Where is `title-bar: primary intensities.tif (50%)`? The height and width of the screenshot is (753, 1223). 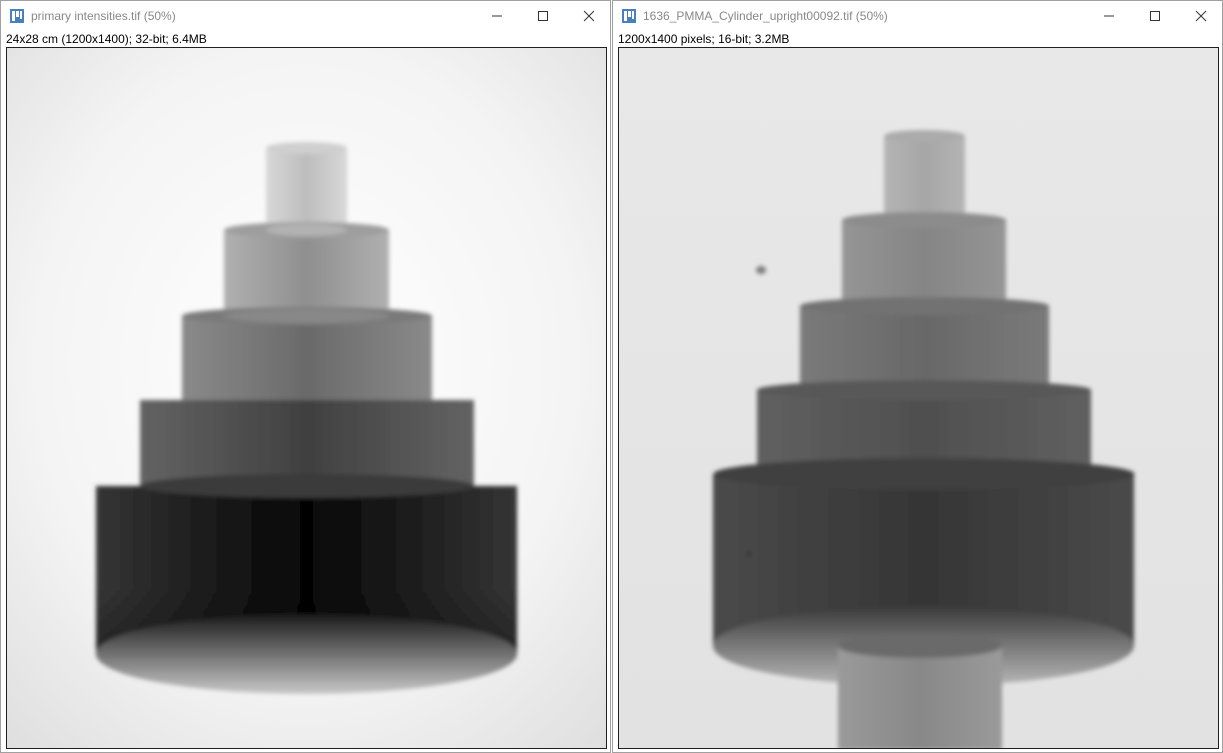 title-bar: primary intensities.tif (50%) is located at coordinates (305, 16).